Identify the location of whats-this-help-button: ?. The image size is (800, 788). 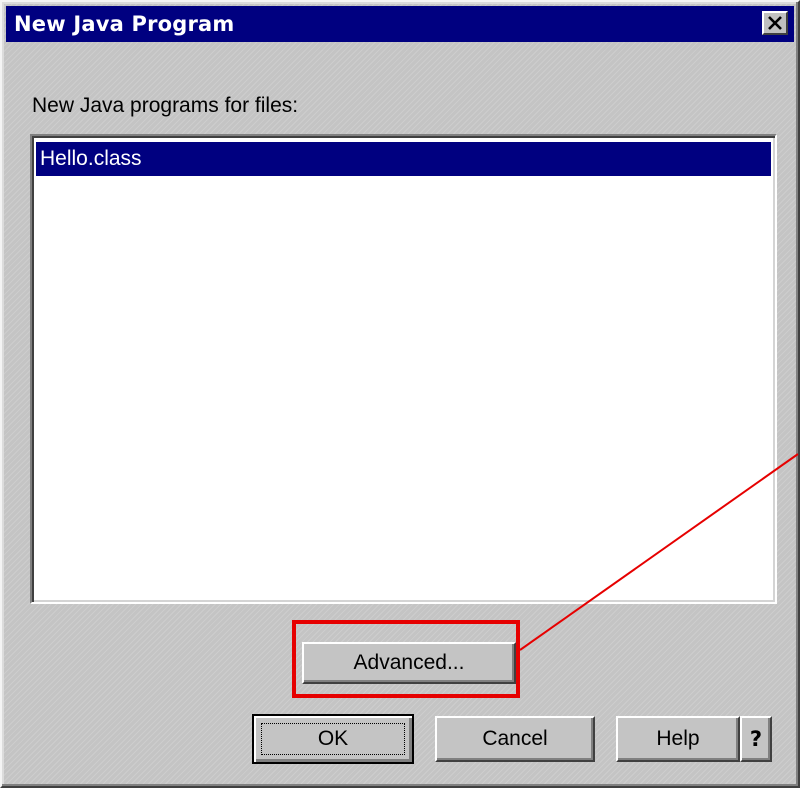
(756, 739).